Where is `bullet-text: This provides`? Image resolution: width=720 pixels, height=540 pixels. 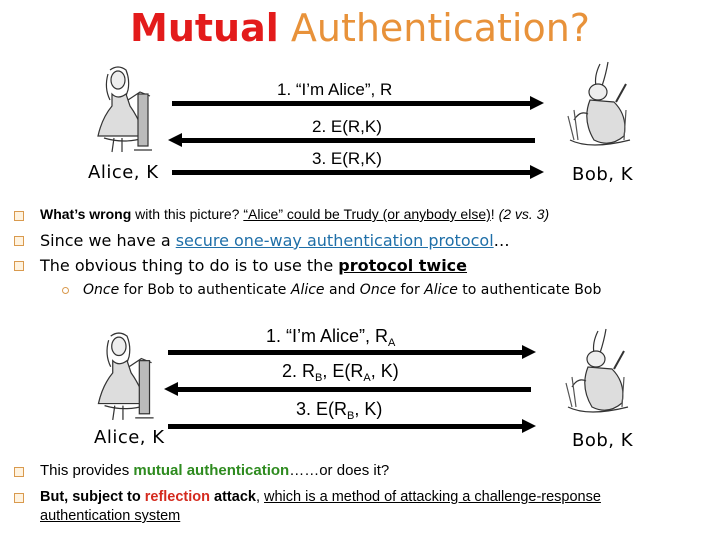 bullet-text: This provides is located at coordinates (87, 470).